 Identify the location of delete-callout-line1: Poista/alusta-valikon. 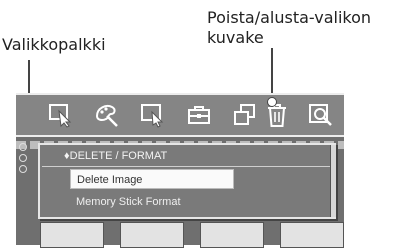
(289, 17).